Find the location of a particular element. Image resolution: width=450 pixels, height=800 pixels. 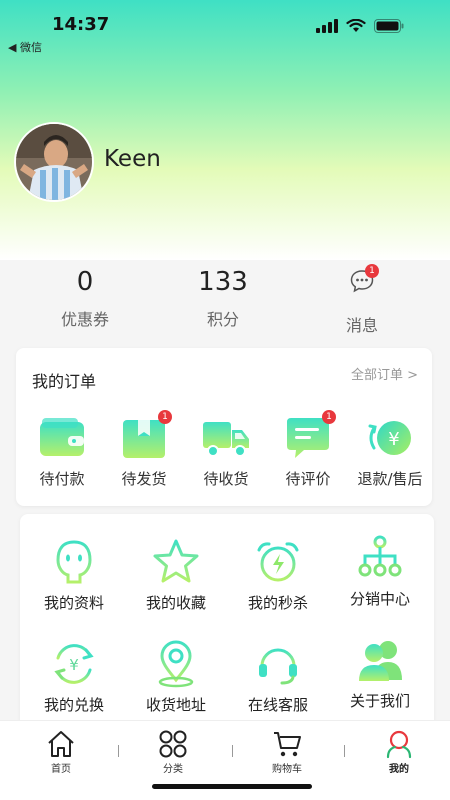

service-my-favorites: 我的收藏 is located at coordinates (176, 575).